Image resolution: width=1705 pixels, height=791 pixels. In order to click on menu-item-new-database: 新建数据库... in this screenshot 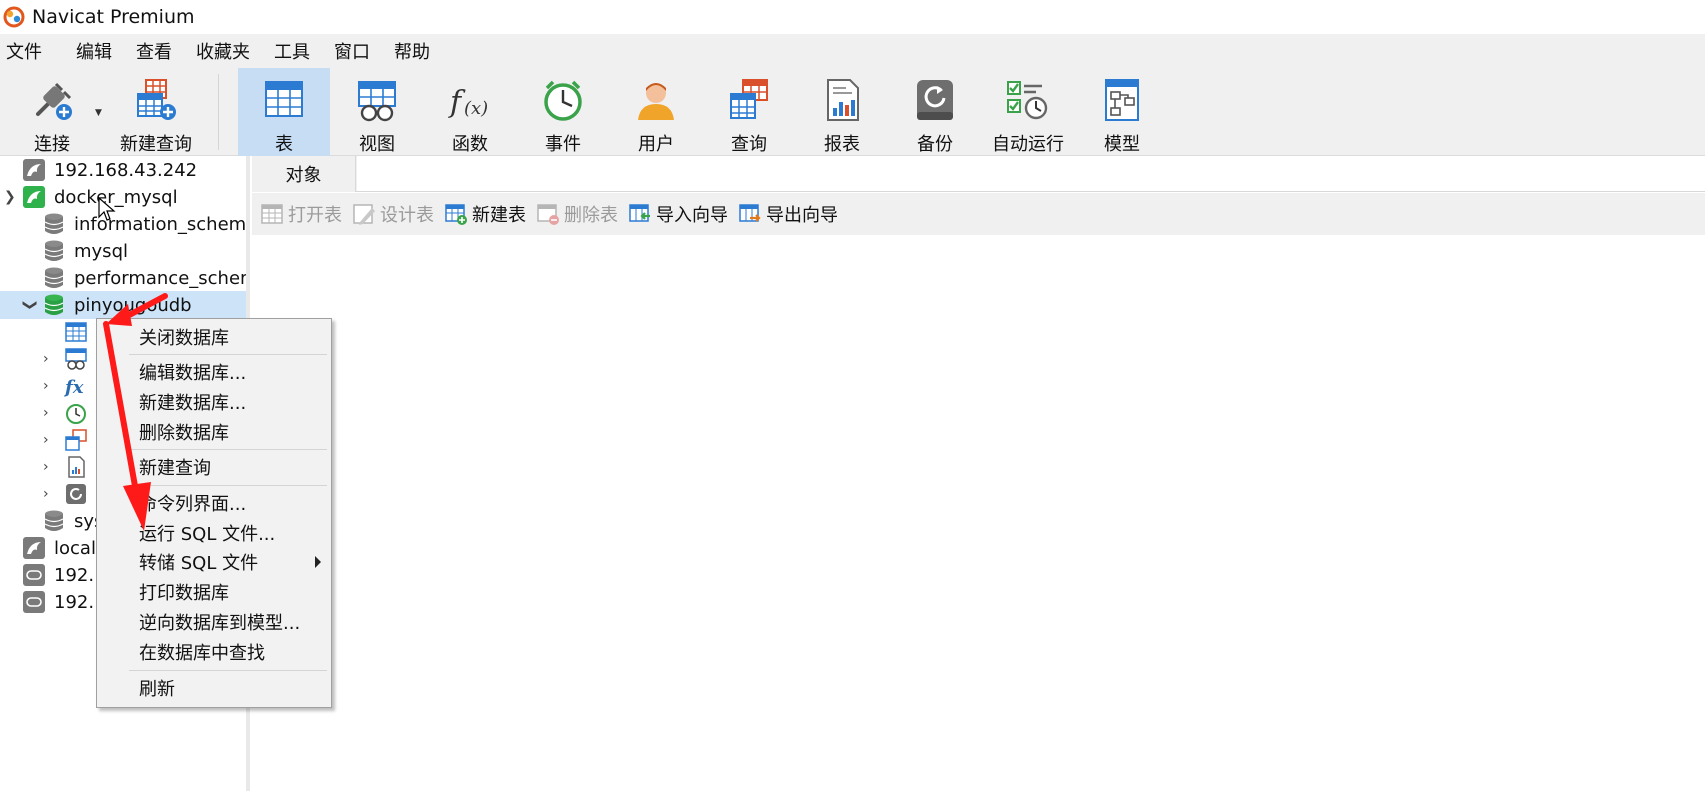, I will do `click(214, 402)`.